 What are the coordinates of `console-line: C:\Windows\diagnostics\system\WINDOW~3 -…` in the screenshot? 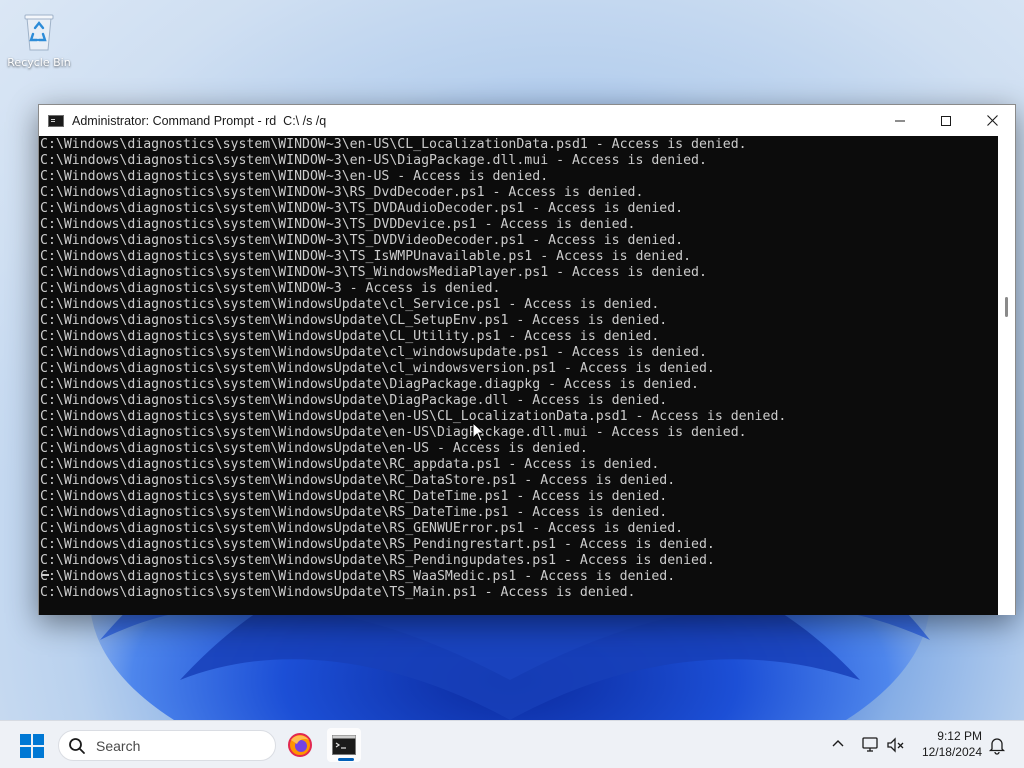 It's located at (270, 288).